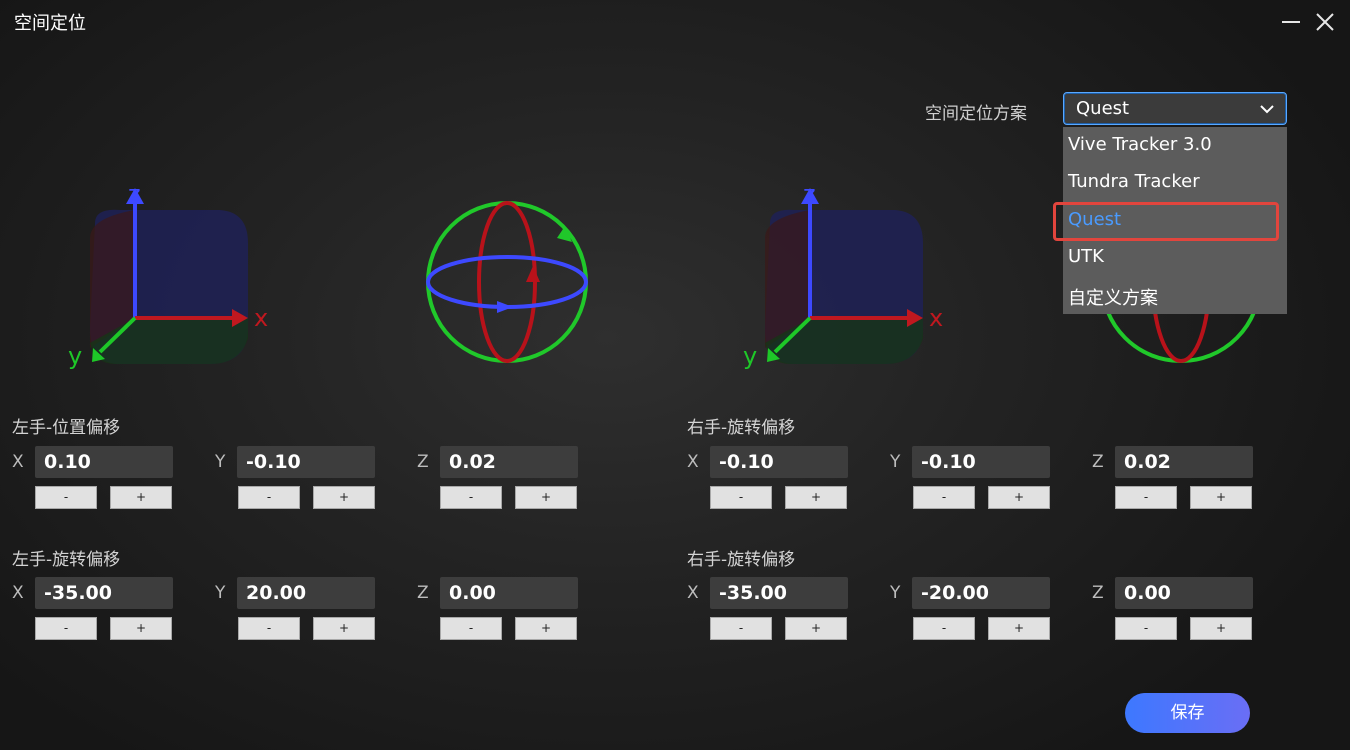 This screenshot has height=750, width=1350. I want to click on left-rotation-z-plus-button: +, so click(546, 628).